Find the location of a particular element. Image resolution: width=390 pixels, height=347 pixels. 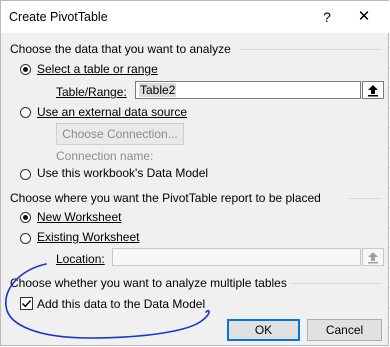

location-label: Location: is located at coordinates (80, 259).